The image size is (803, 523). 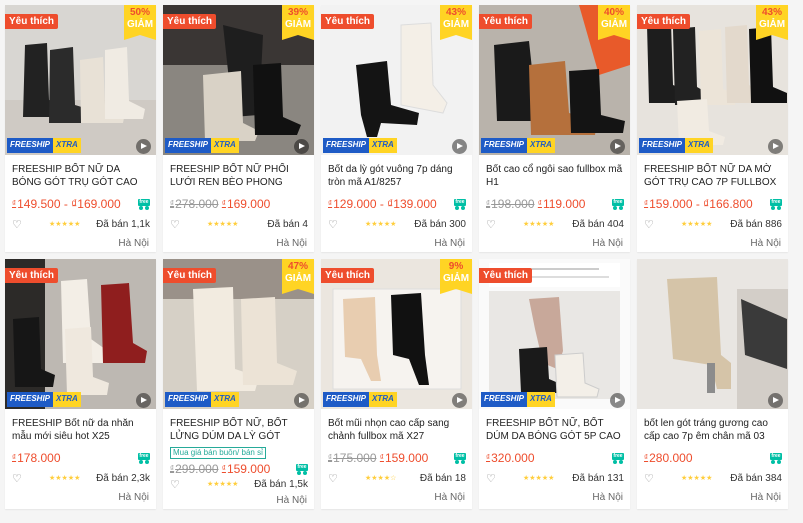 What do you see at coordinates (39, 458) in the screenshot?
I see `price-value: 178.000` at bounding box center [39, 458].